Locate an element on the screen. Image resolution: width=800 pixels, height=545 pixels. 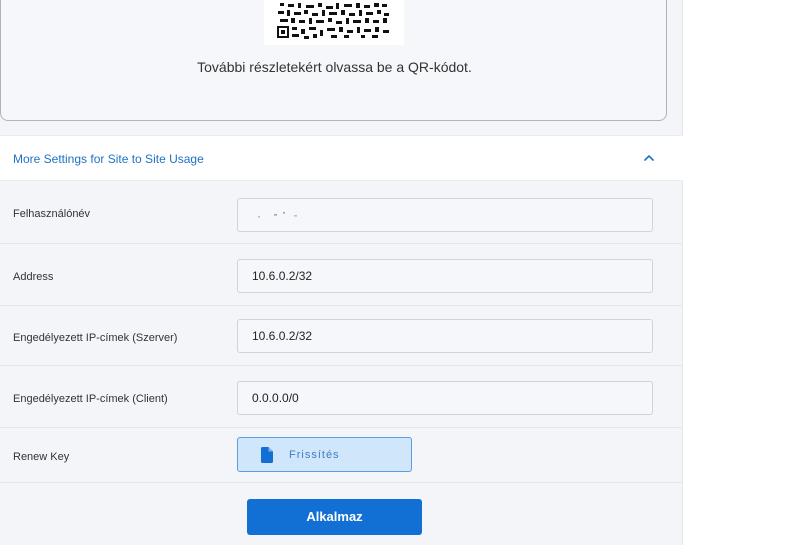
allowed-ips-client-field: 0.0.0.0/0 is located at coordinates (445, 398).